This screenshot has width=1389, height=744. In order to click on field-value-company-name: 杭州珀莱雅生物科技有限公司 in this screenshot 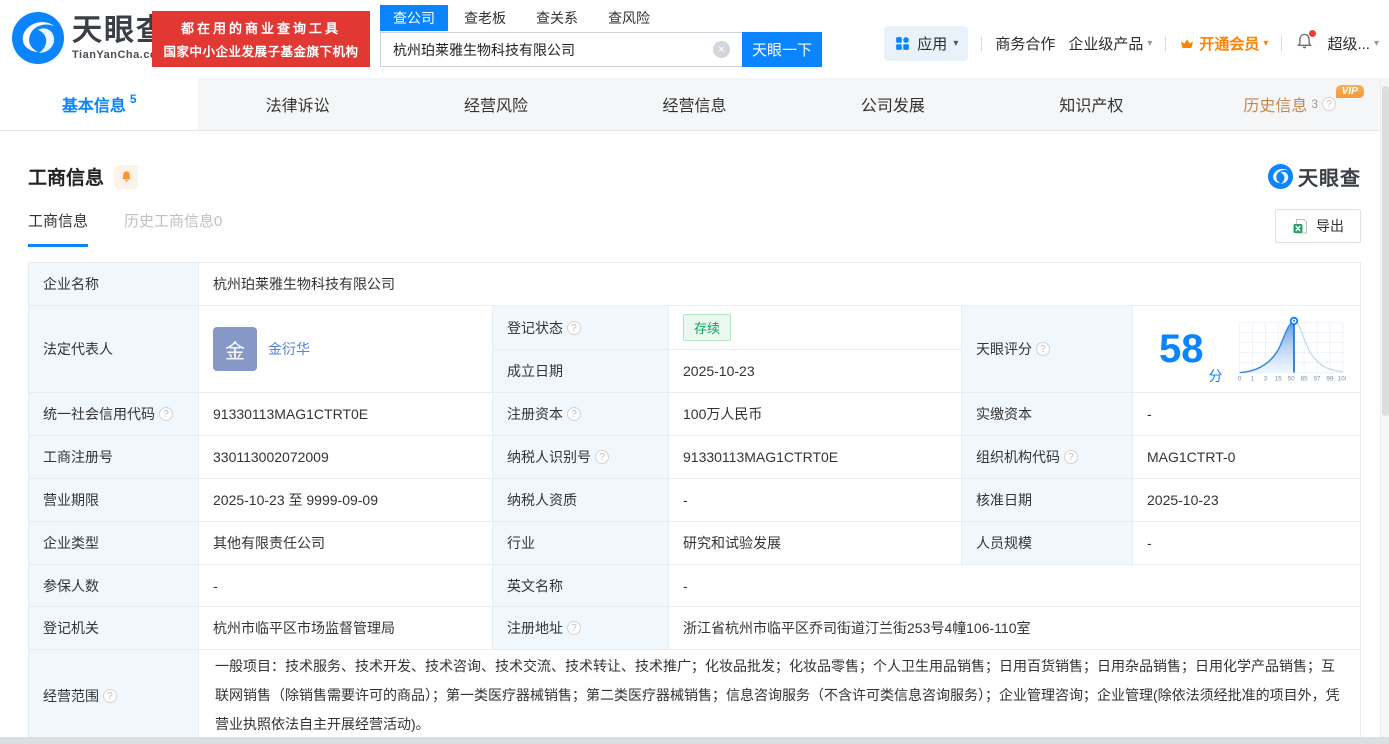, I will do `click(779, 284)`.